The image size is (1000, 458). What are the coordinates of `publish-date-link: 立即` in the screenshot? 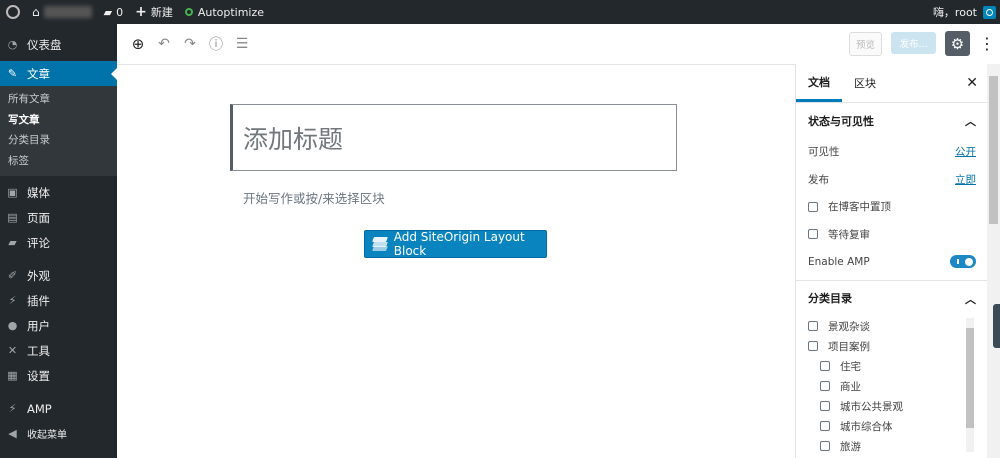 It's located at (965, 179).